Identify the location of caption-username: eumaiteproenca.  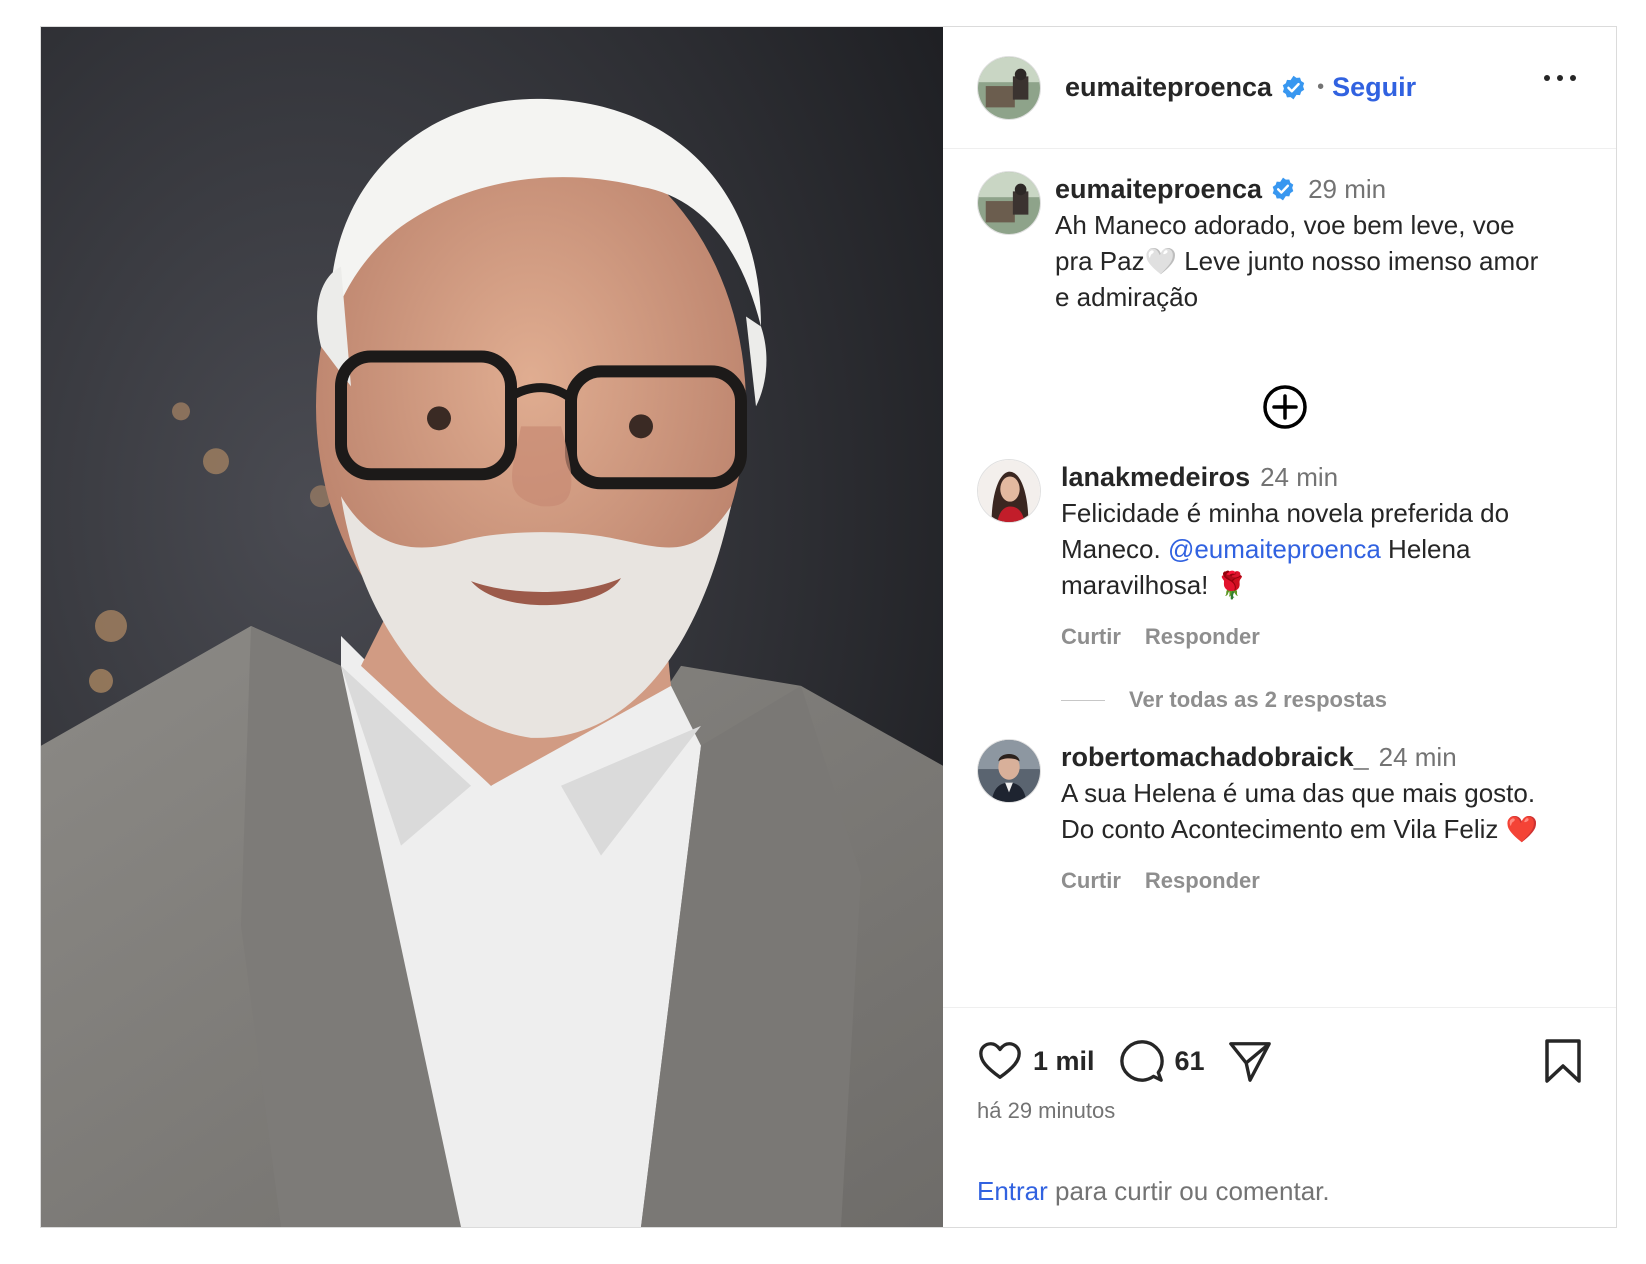
(1158, 189).